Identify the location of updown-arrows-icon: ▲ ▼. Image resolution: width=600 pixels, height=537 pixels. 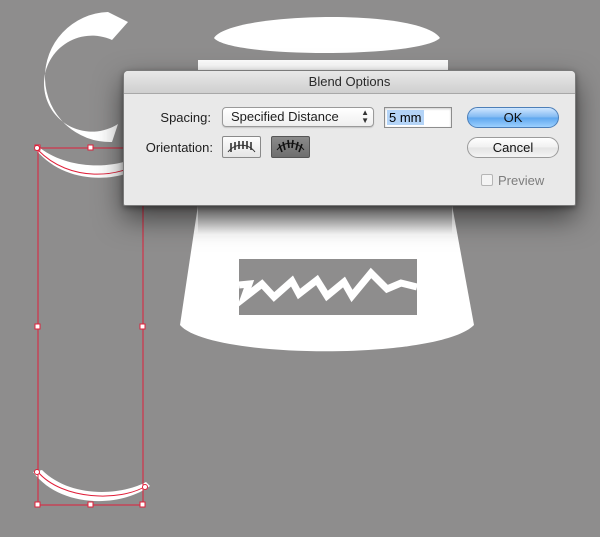
(365, 116).